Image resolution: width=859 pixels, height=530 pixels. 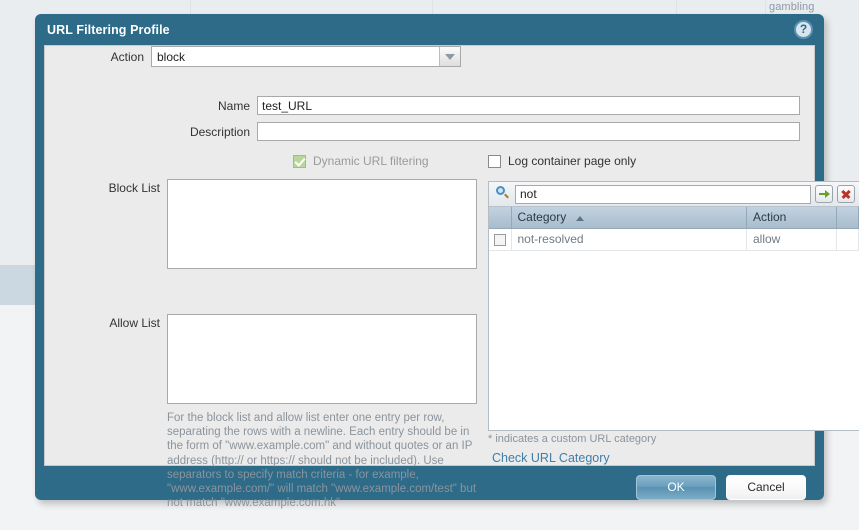 What do you see at coordinates (791, 218) in the screenshot?
I see `table-header-action: Action` at bounding box center [791, 218].